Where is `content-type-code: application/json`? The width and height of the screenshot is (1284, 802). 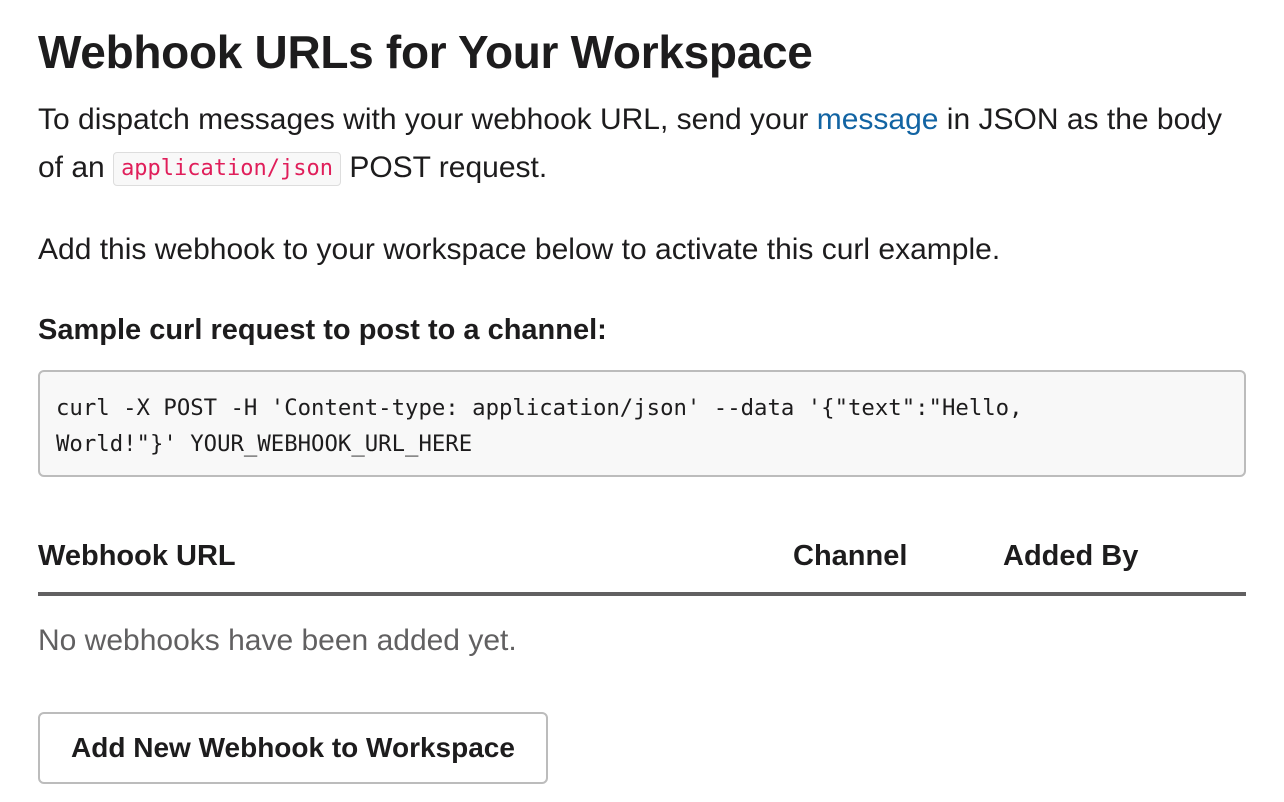 content-type-code: application/json is located at coordinates (227, 169).